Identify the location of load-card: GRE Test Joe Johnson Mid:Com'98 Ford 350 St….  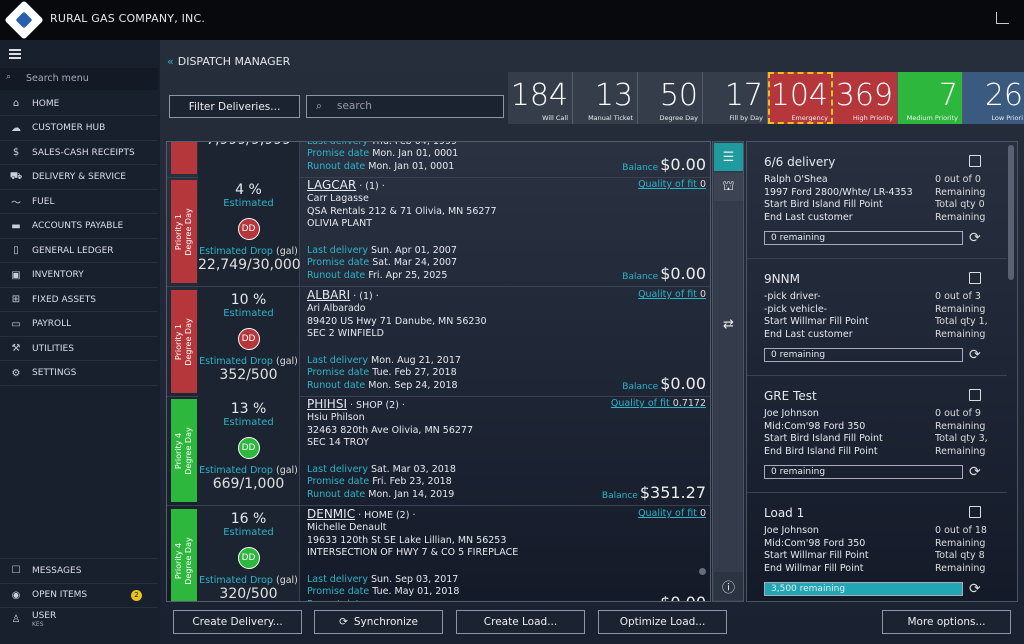
(877, 434).